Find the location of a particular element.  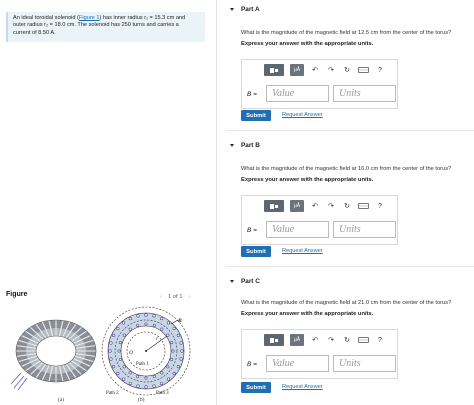

label-field: B is located at coordinates (179, 321).